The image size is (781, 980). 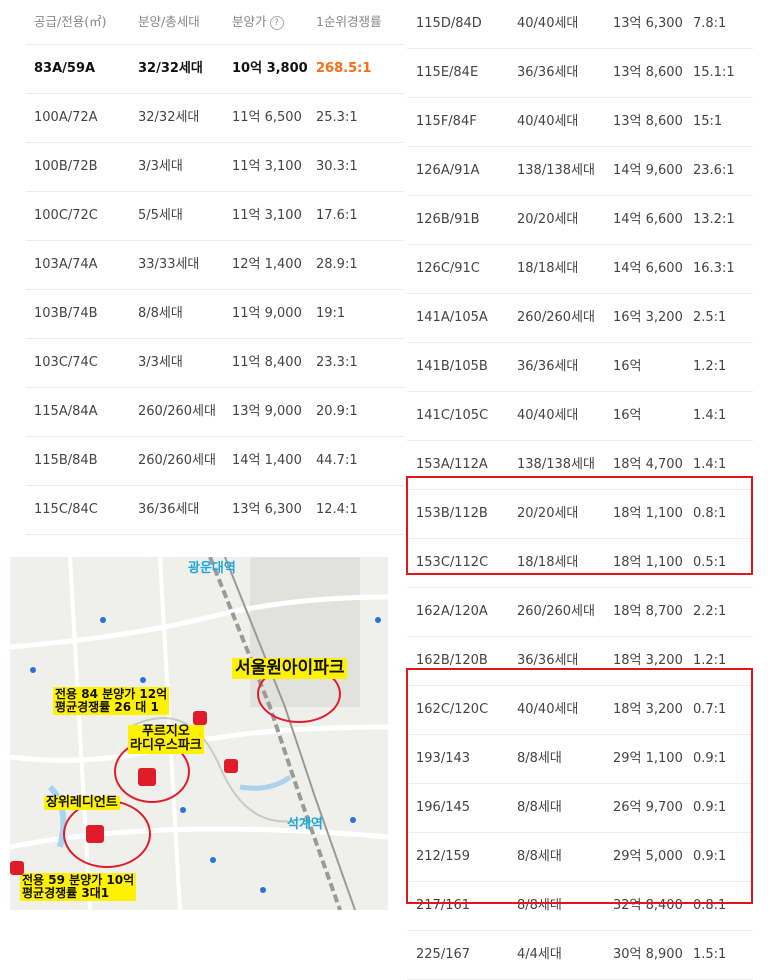 I want to click on help-icon: ?, so click(x=276, y=22).